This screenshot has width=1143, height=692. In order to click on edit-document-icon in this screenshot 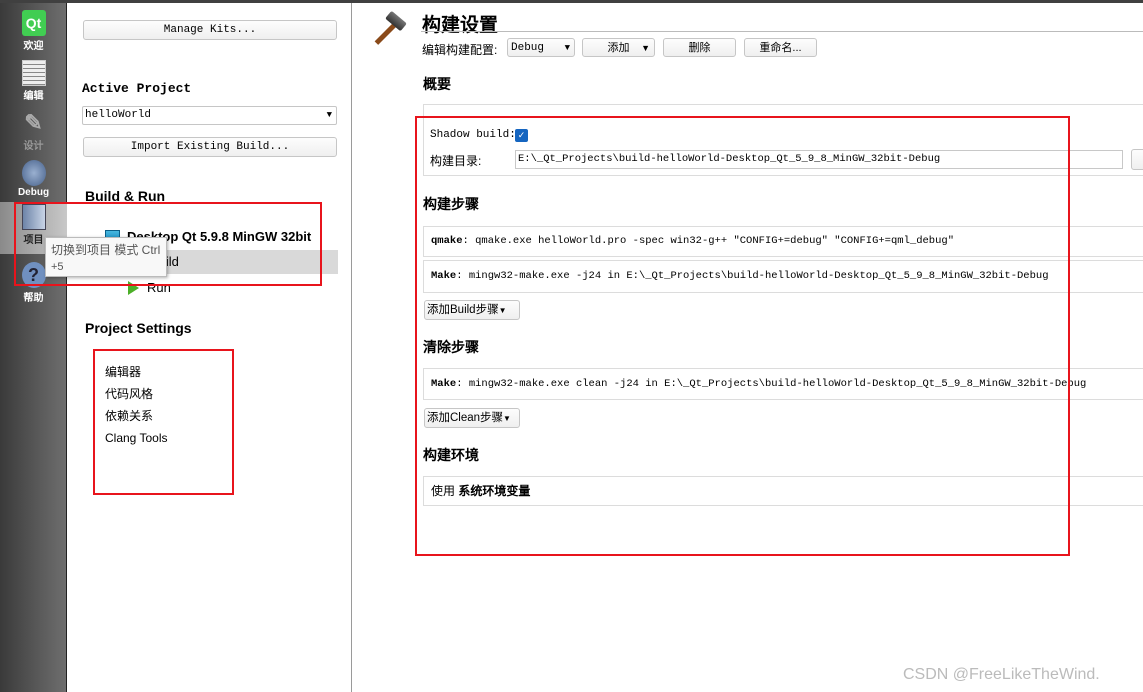, I will do `click(33, 73)`.